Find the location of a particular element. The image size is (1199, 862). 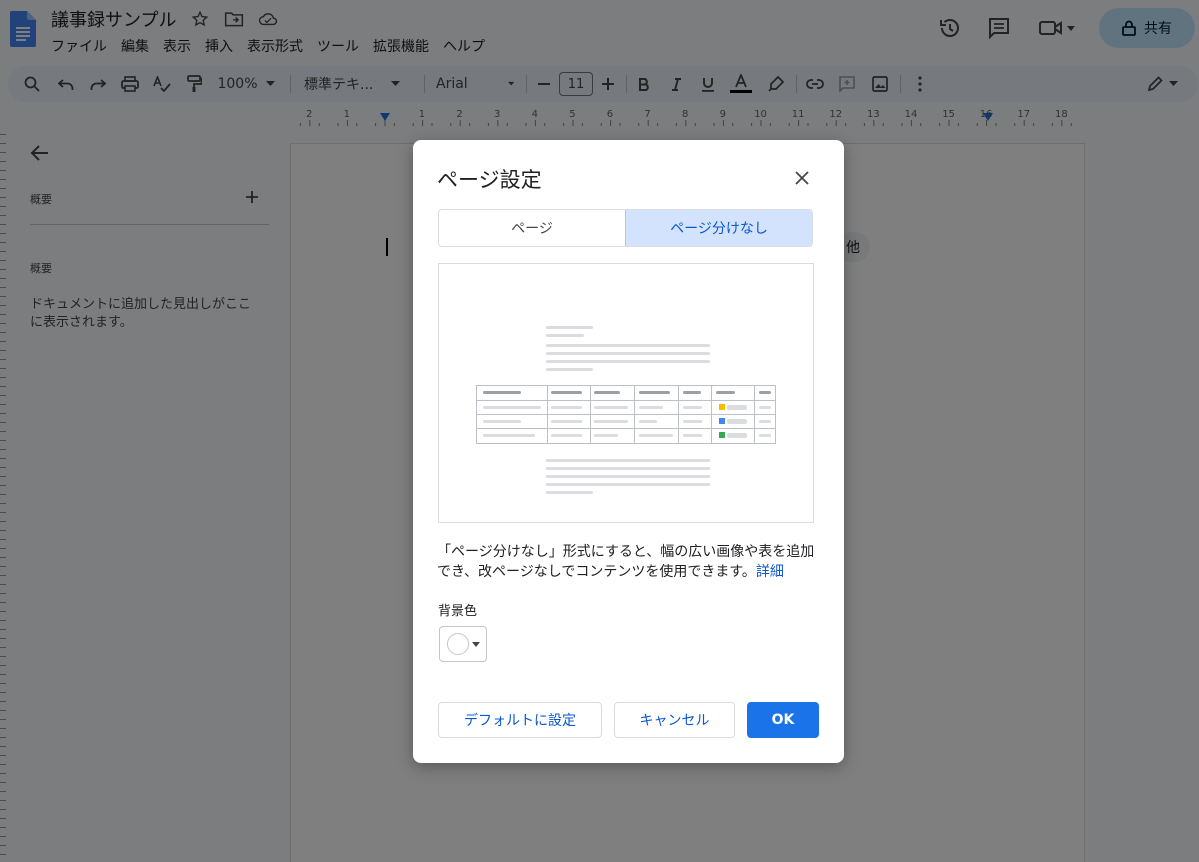

background-color-picker is located at coordinates (463, 644).